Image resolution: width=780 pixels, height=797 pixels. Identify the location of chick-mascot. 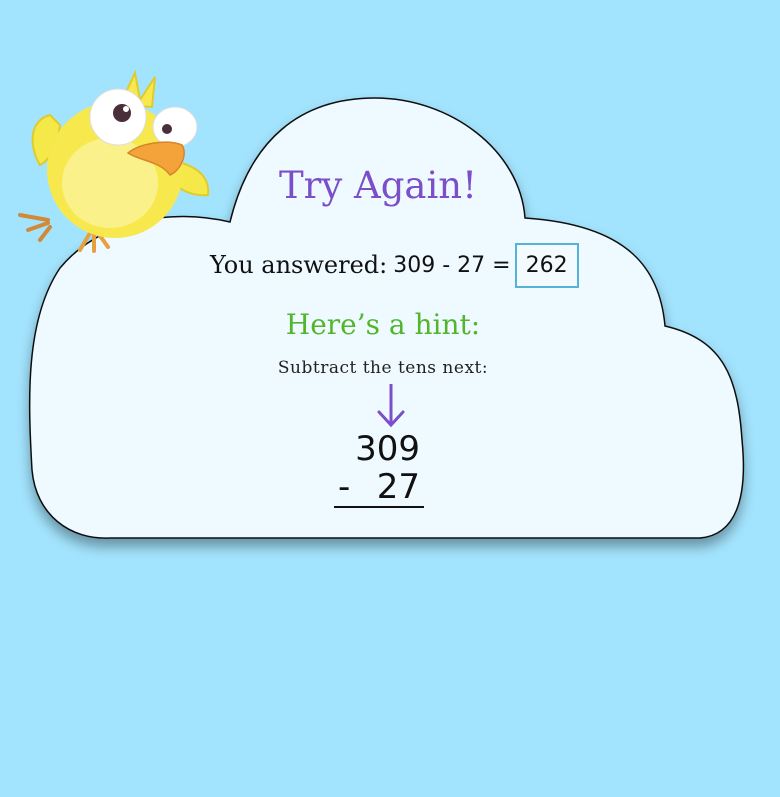
(114, 161).